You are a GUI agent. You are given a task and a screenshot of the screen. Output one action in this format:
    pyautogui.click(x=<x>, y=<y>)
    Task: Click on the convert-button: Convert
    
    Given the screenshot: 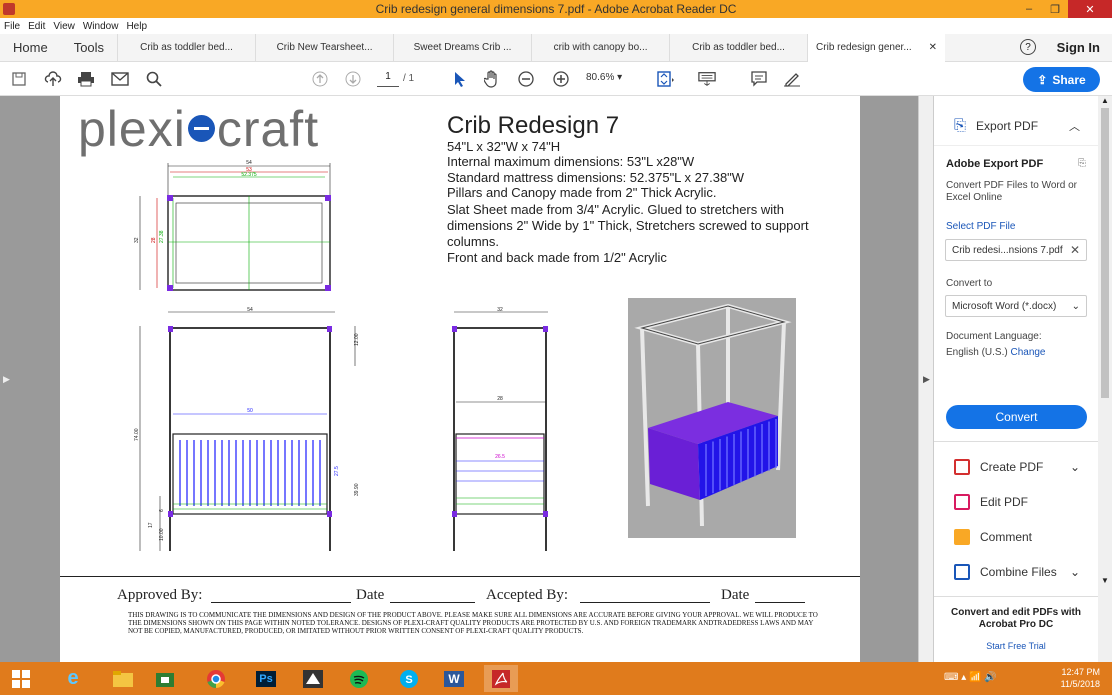 What is the action you would take?
    pyautogui.click(x=1016, y=417)
    